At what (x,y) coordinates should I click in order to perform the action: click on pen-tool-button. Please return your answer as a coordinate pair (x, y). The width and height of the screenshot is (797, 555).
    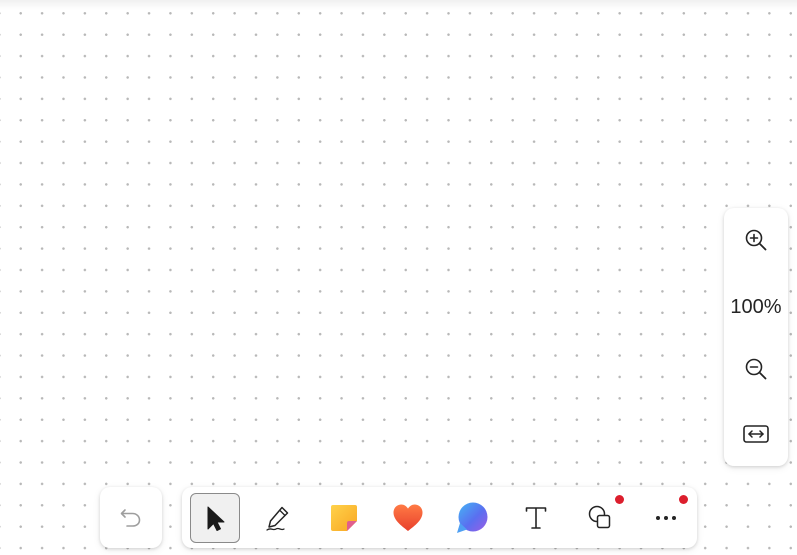
    Looking at the image, I should click on (278, 518).